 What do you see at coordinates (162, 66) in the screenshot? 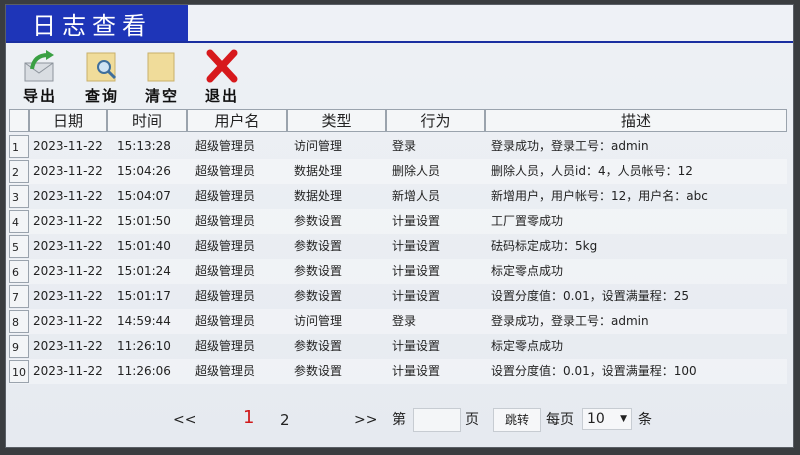
I see `clear-folder-icon` at bounding box center [162, 66].